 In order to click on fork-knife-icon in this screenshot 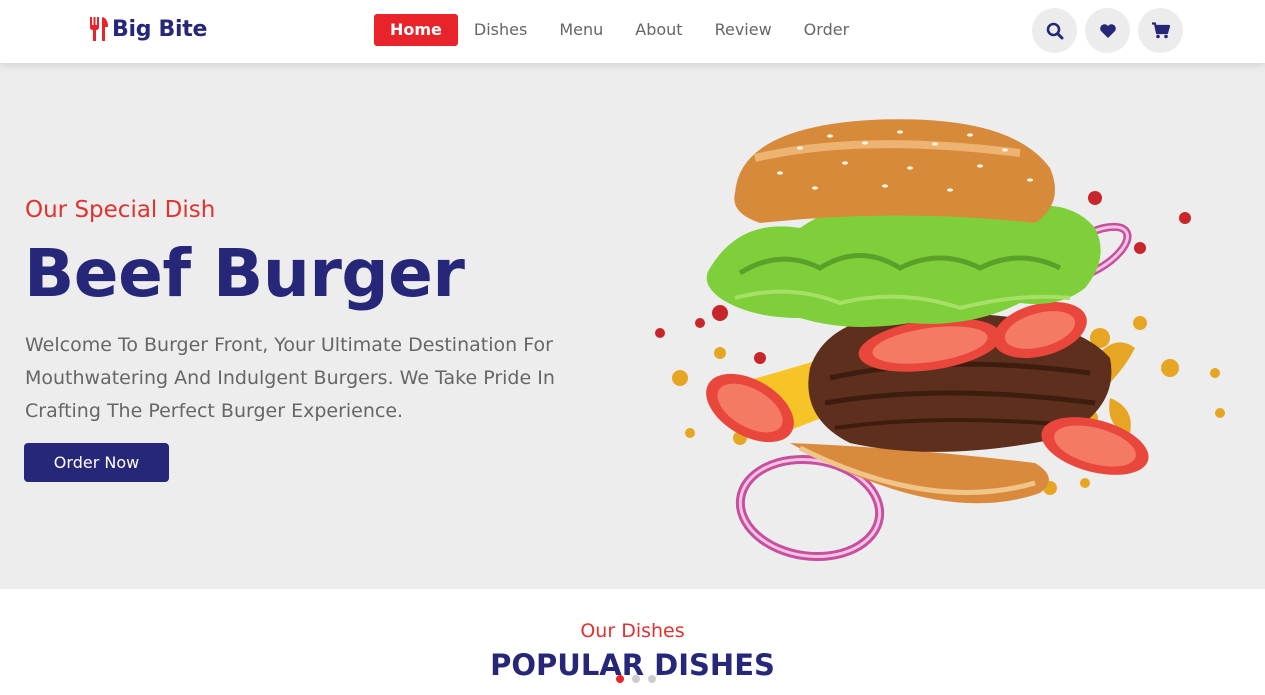, I will do `click(99, 29)`.